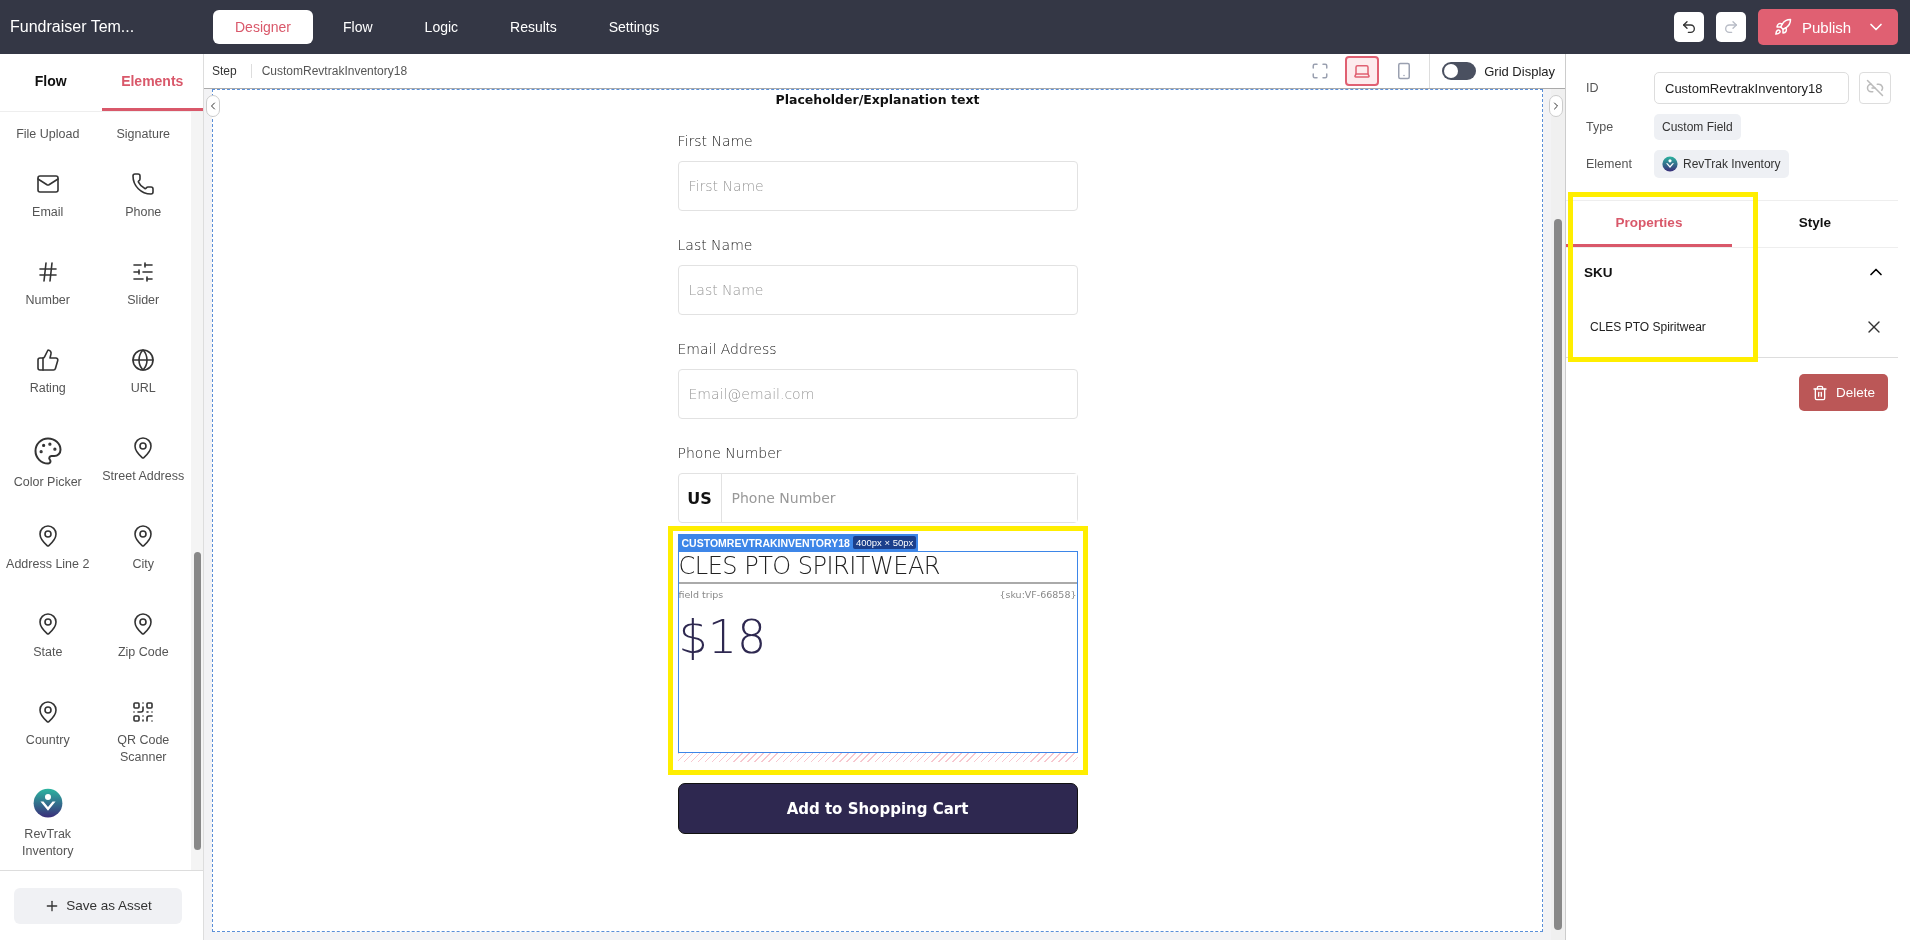 The width and height of the screenshot is (1910, 940). I want to click on product-sku: {sku:VF-66858}, so click(1038, 594).